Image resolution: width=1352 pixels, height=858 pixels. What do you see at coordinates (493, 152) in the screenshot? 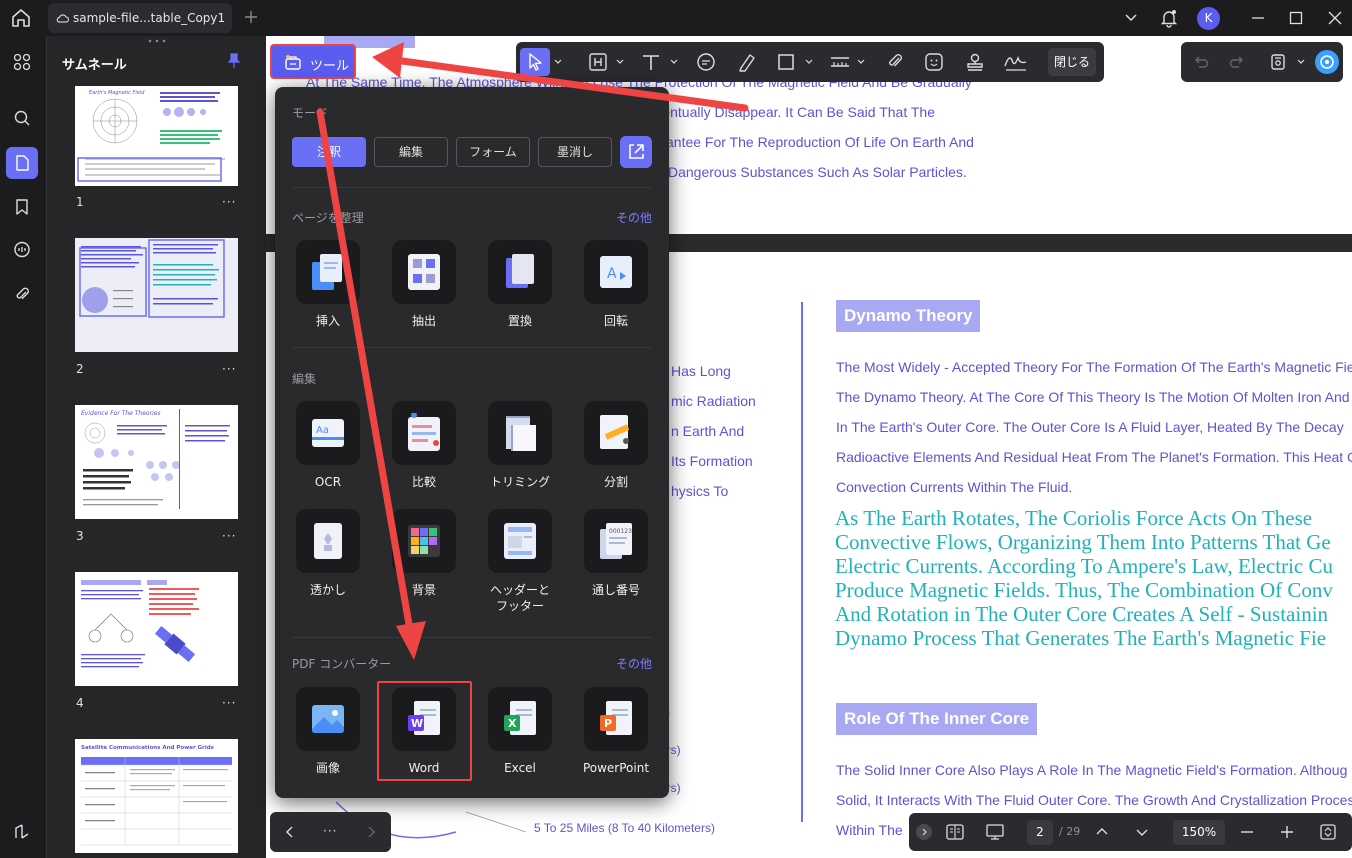
I see `mode-form-button: フォーム` at bounding box center [493, 152].